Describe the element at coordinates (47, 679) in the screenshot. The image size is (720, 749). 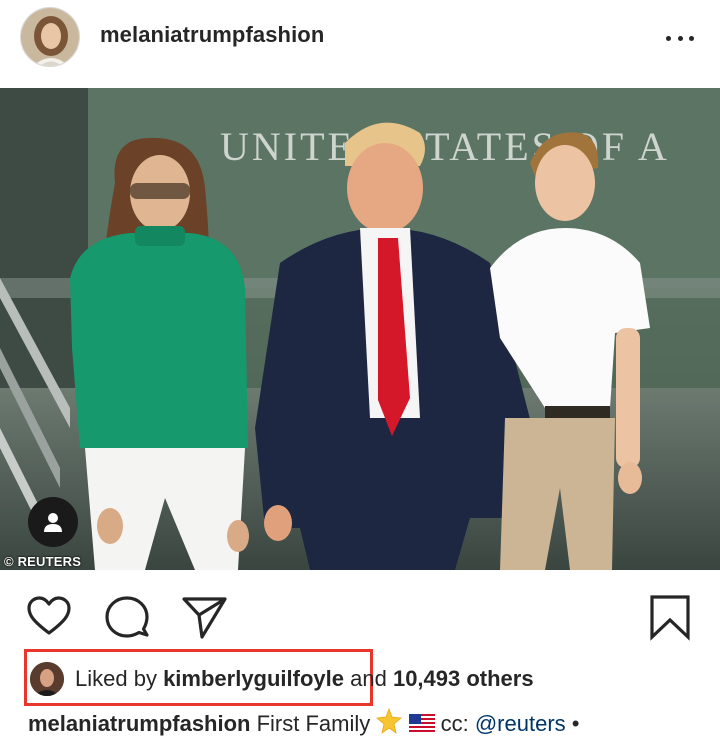
I see `liker-avatar` at that location.